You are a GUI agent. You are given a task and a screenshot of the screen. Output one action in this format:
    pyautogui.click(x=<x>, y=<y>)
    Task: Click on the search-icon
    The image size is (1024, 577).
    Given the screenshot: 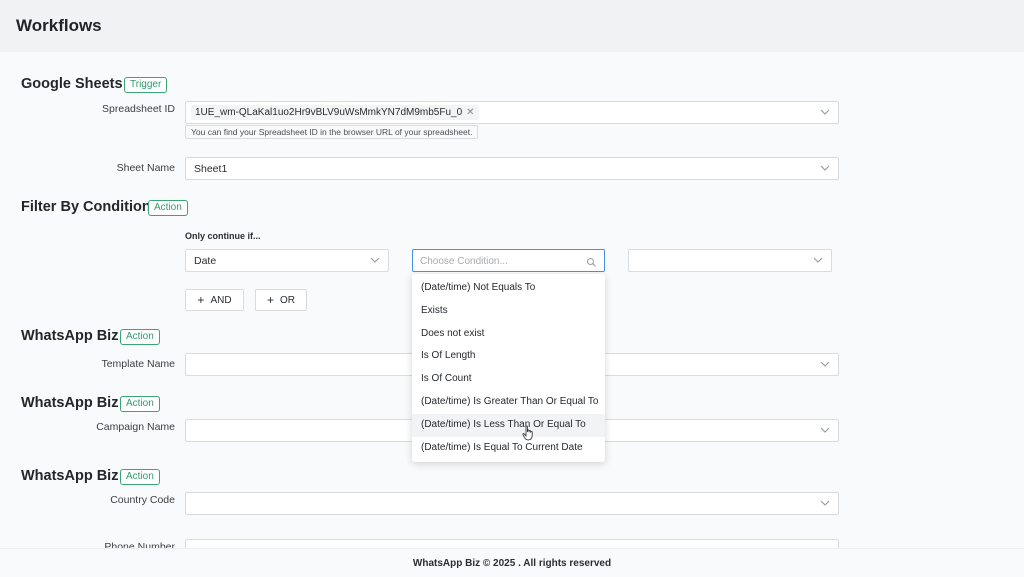 What is the action you would take?
    pyautogui.click(x=591, y=261)
    